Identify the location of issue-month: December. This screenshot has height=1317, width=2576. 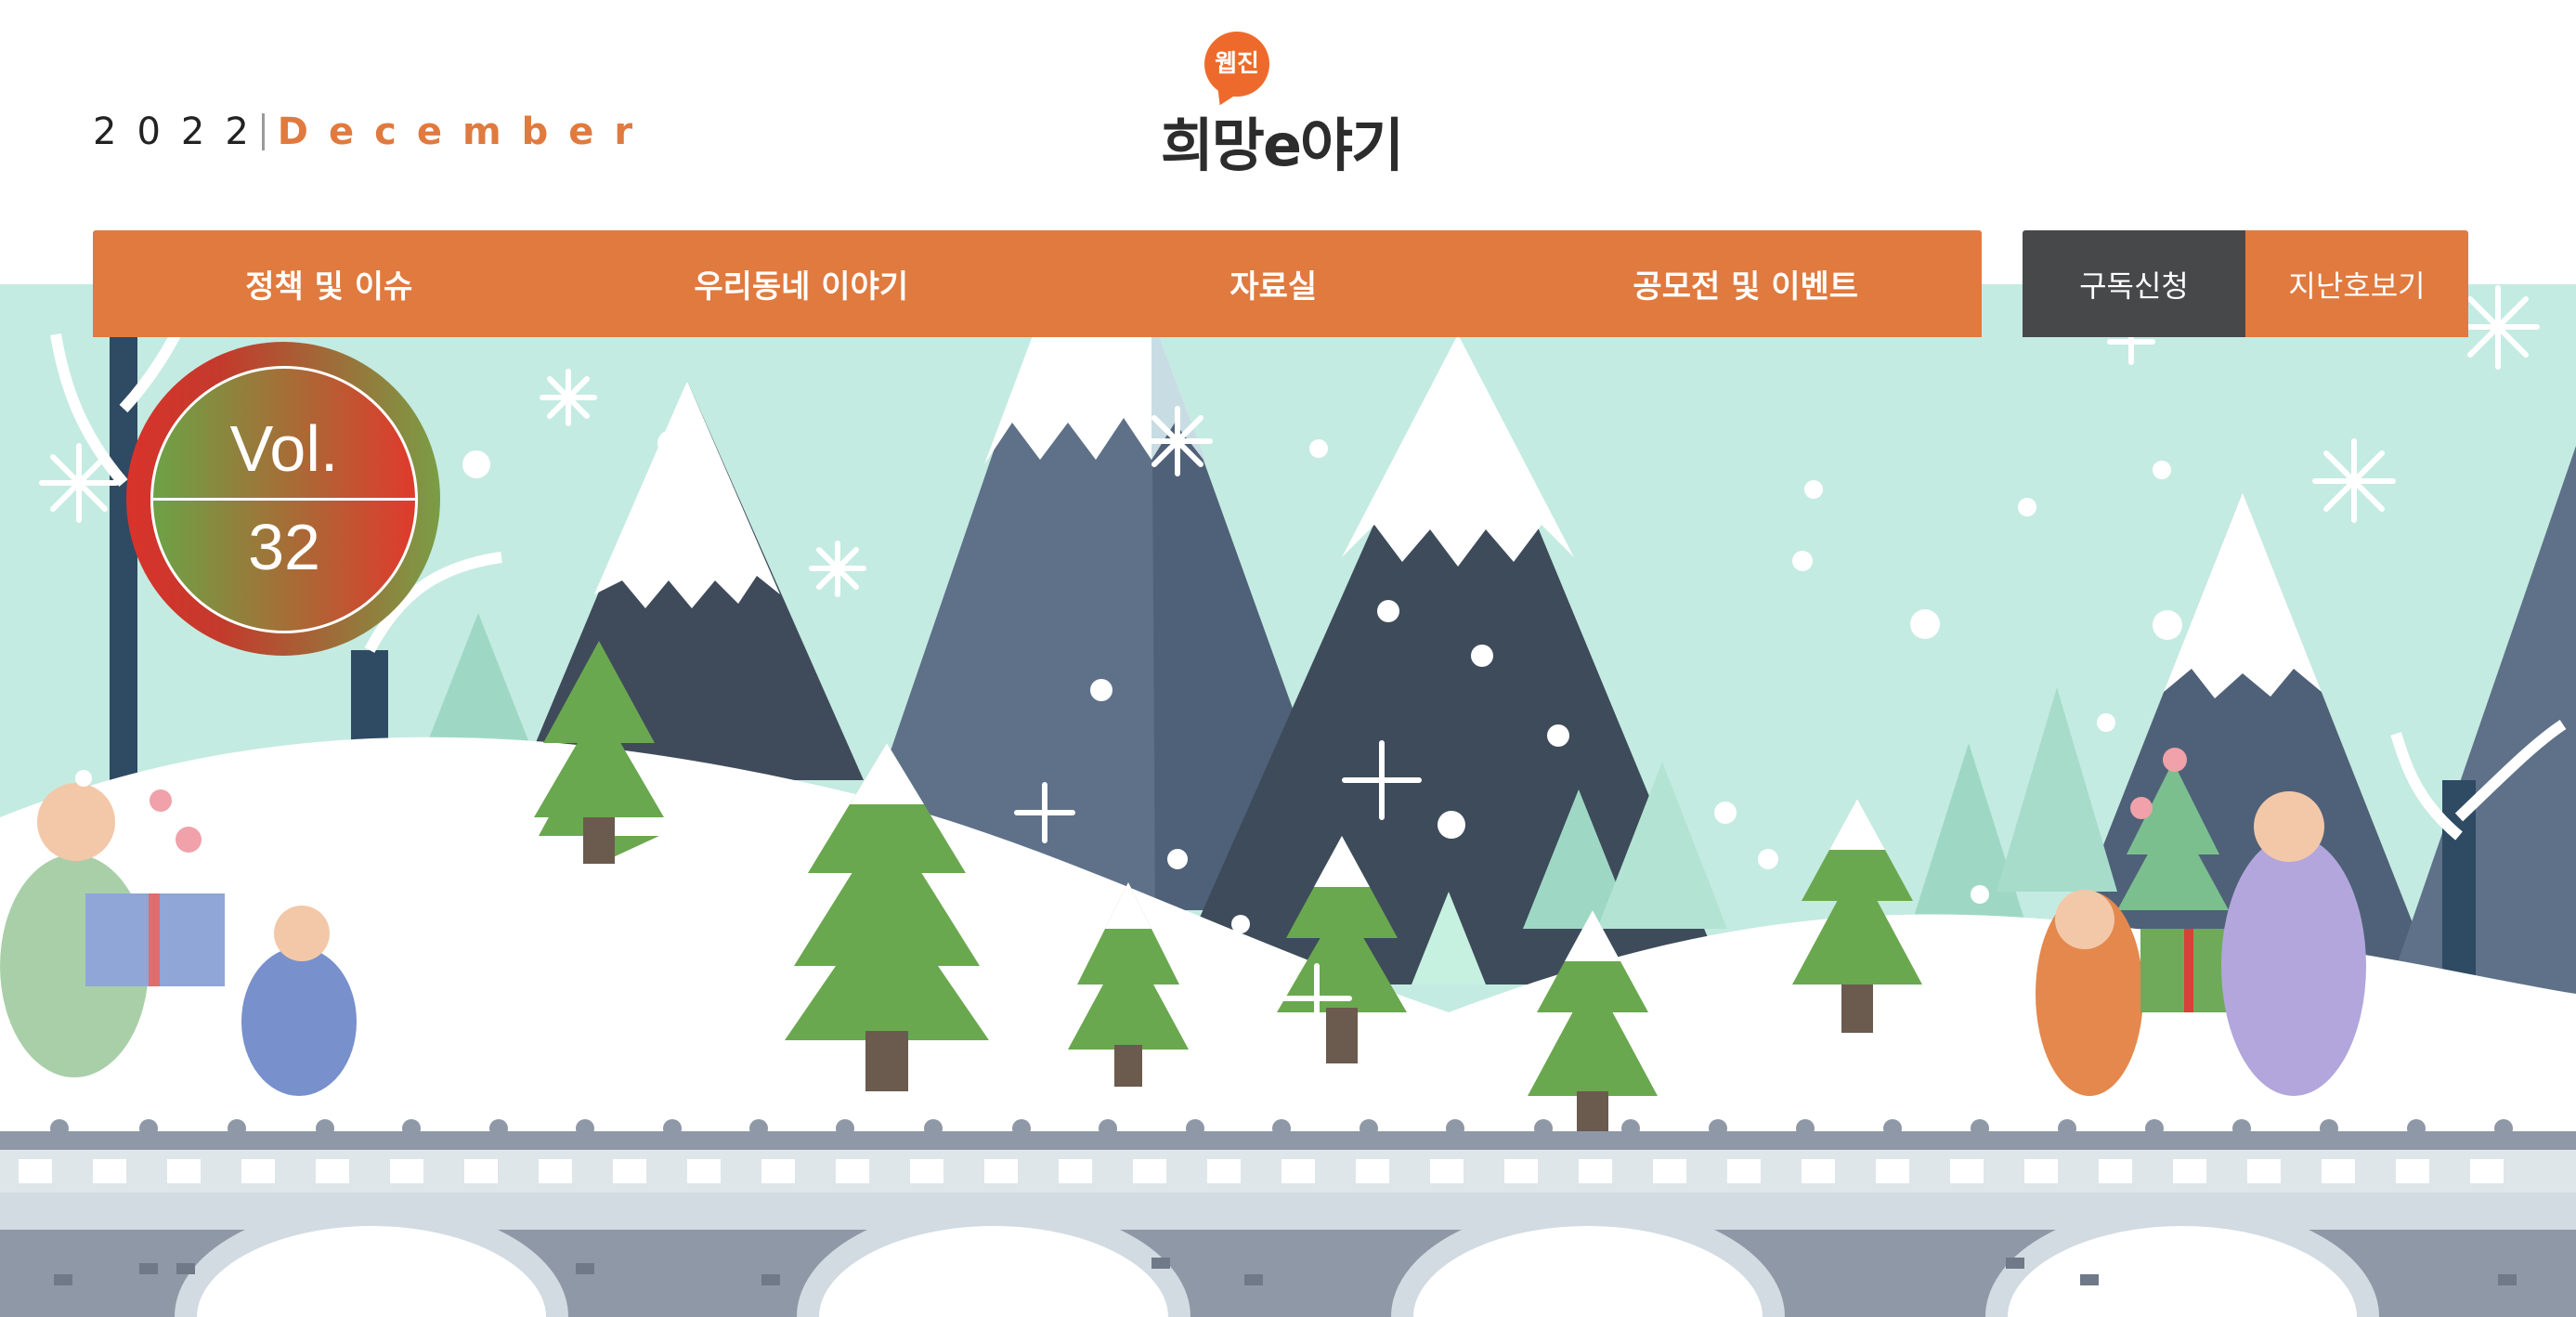
(465, 132).